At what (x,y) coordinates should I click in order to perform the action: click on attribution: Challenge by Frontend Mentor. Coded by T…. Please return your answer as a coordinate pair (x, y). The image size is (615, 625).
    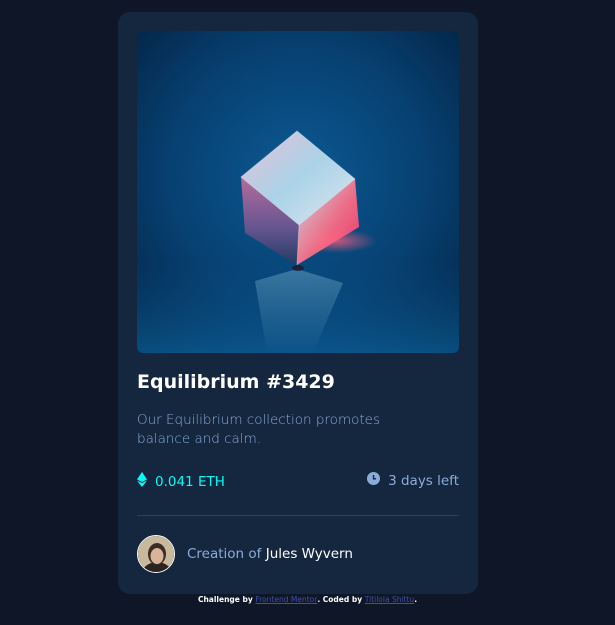
    Looking at the image, I should click on (307, 599).